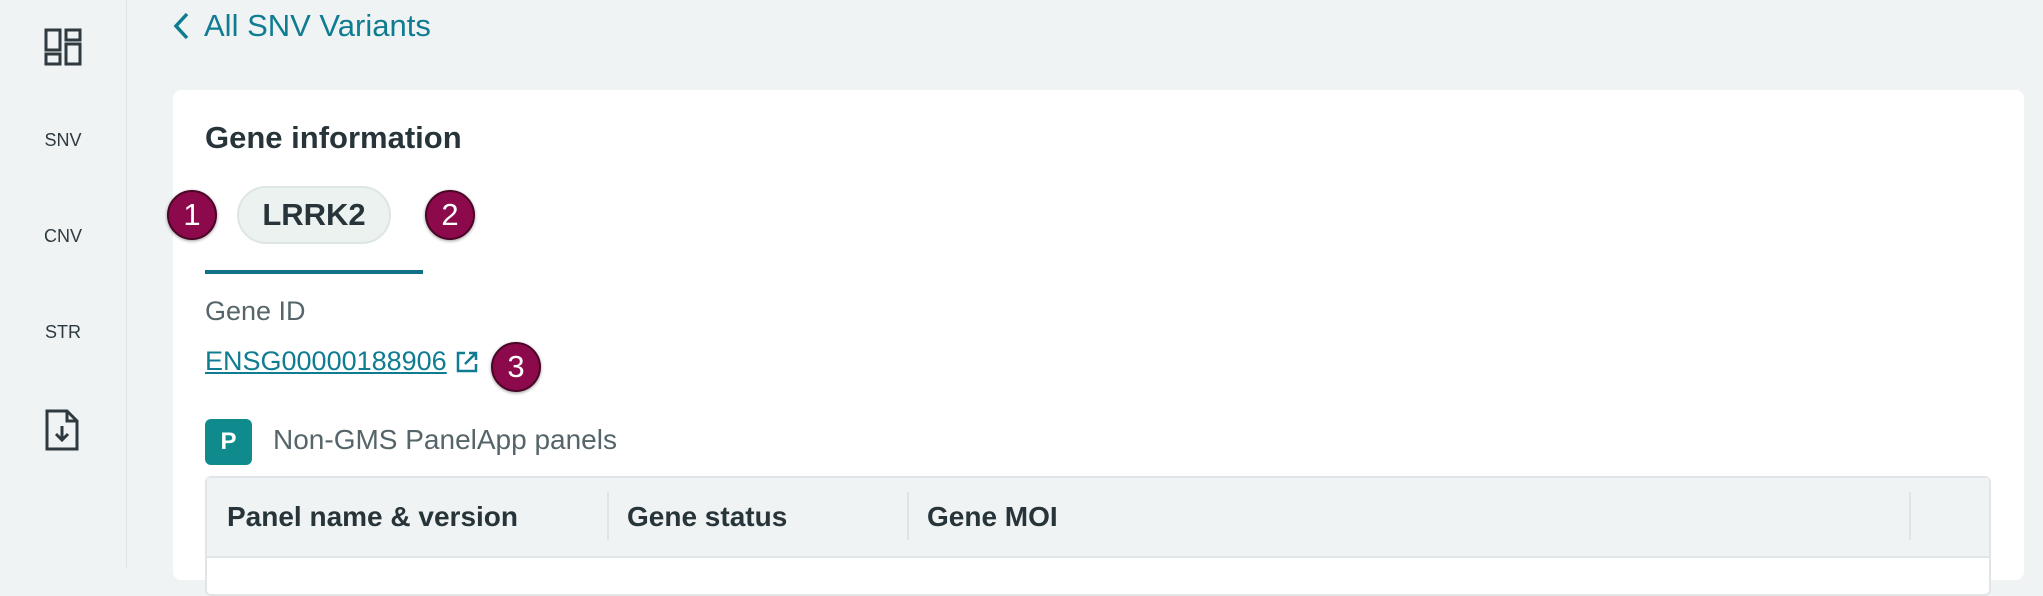 The height and width of the screenshot is (596, 2043). What do you see at coordinates (63, 236) in the screenshot?
I see `sidebar-item-cnv: CNV` at bounding box center [63, 236].